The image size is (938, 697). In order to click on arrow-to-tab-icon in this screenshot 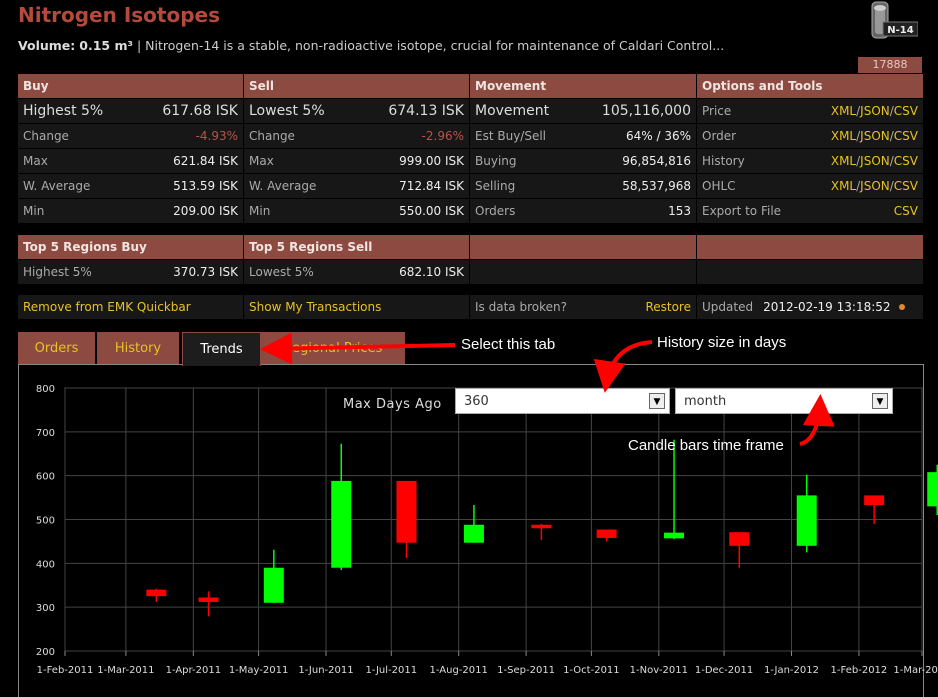, I will do `click(358, 348)`.